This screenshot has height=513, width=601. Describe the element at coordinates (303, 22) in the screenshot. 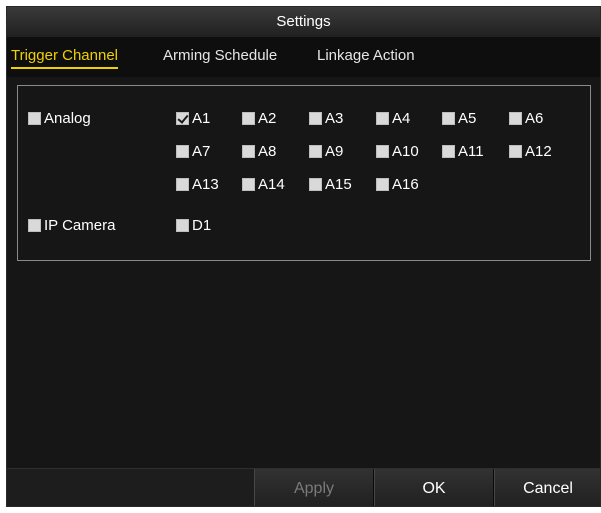

I see `window-title: Settings` at that location.